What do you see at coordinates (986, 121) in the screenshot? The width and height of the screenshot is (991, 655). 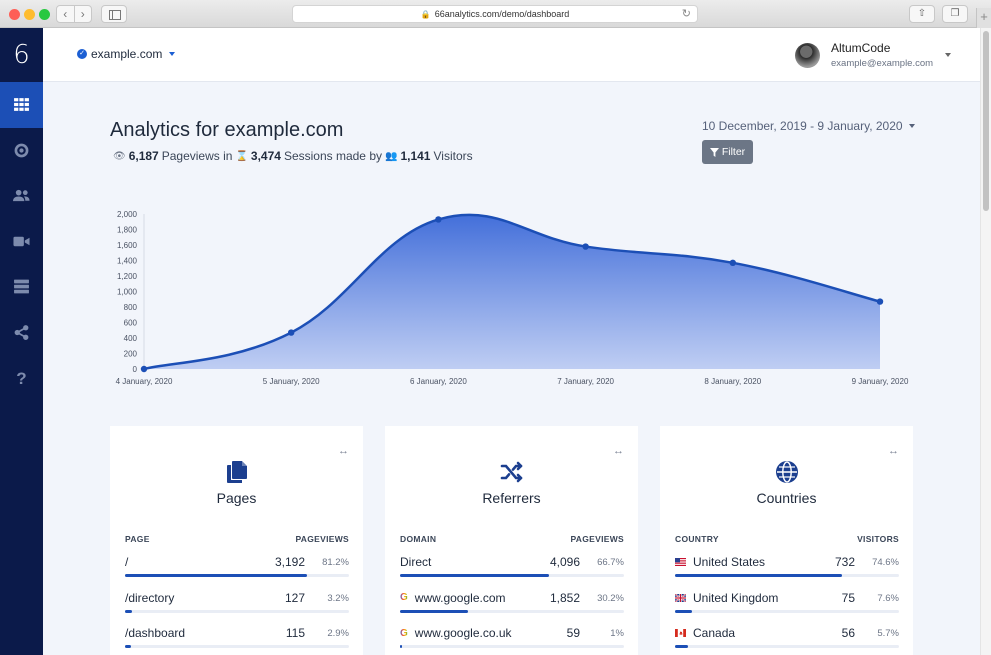 I see `scrollbar-thumb` at bounding box center [986, 121].